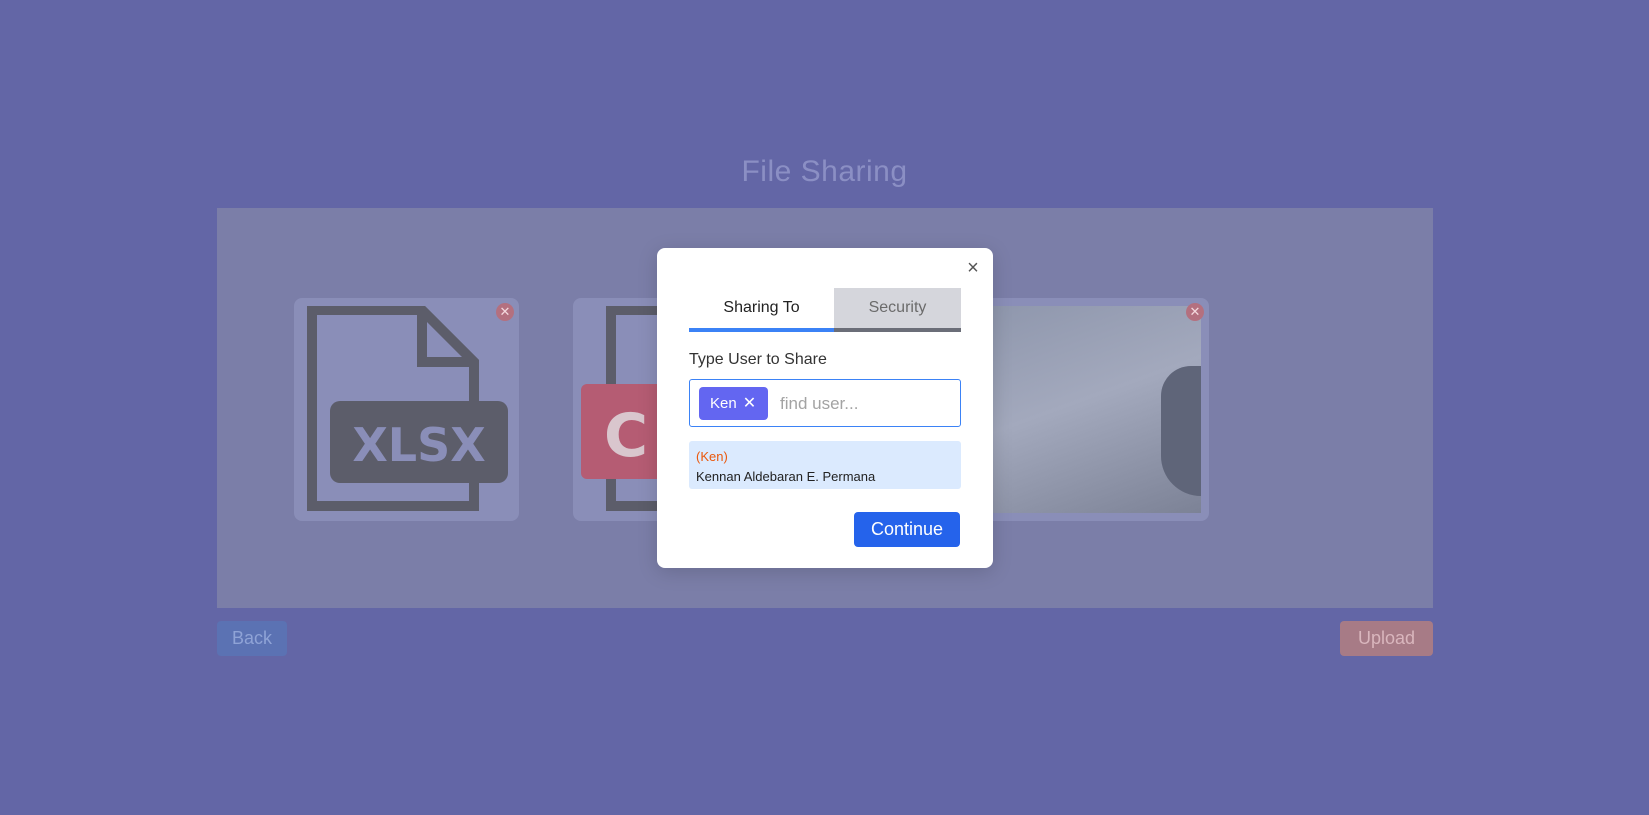  I want to click on continue-button: Continue, so click(907, 529).